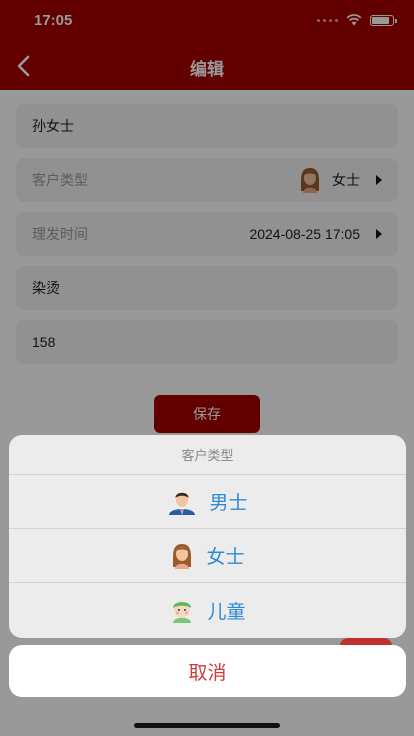 This screenshot has height=736, width=414. Describe the element at coordinates (207, 671) in the screenshot. I see `cancel-button: 取消` at that location.